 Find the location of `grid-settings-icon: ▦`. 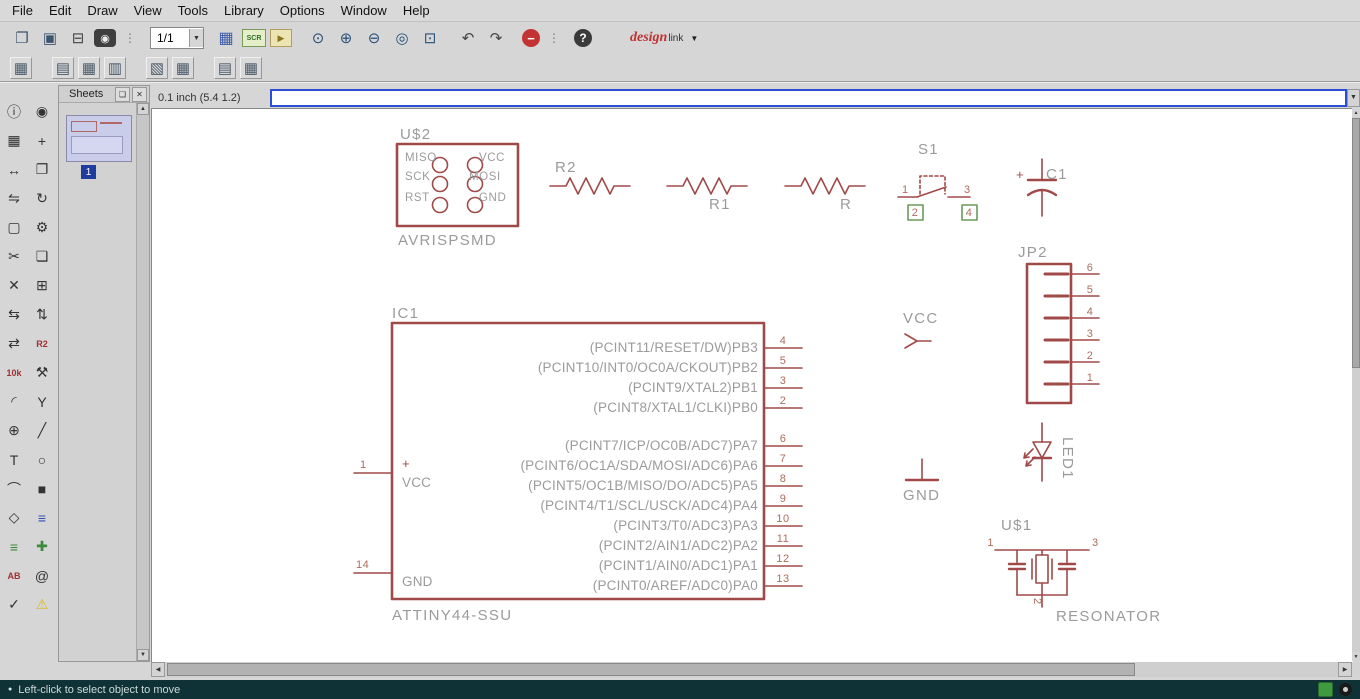

grid-settings-icon: ▦ is located at coordinates (226, 38).